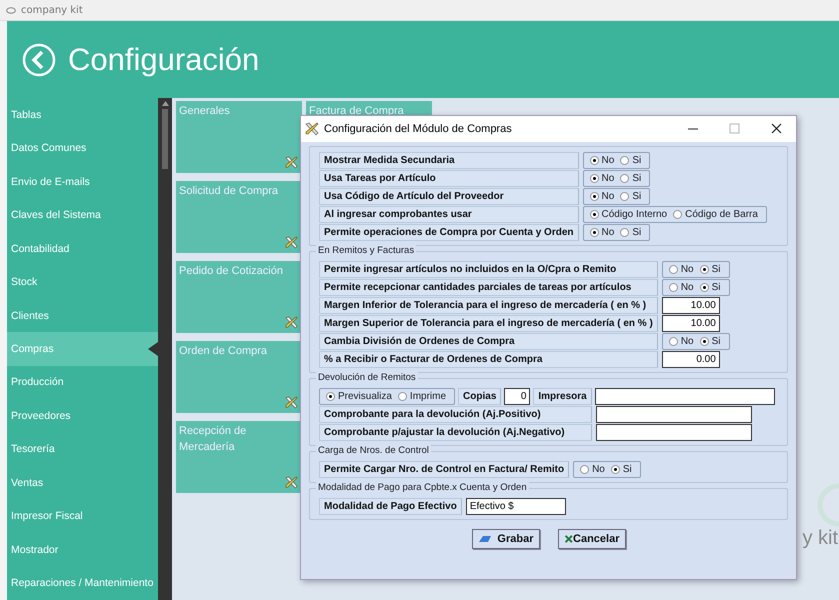 The width and height of the screenshot is (839, 600). What do you see at coordinates (82, 483) in the screenshot?
I see `sidebar-item: Ventas` at bounding box center [82, 483].